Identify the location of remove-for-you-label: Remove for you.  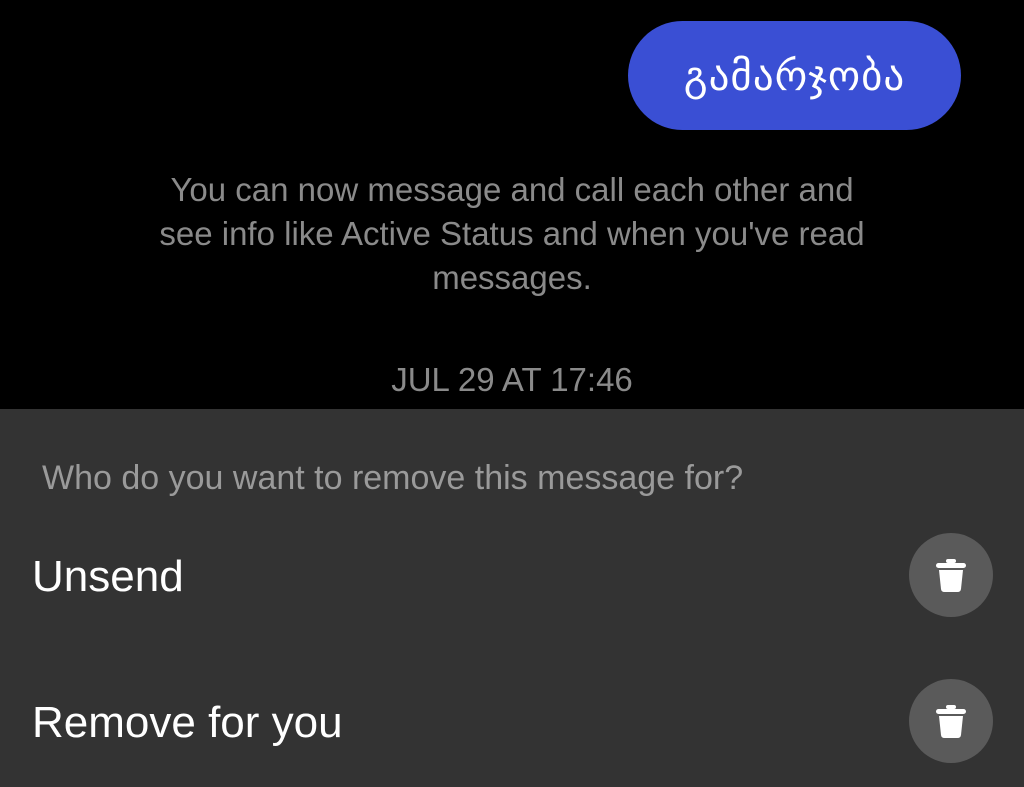
(187, 722).